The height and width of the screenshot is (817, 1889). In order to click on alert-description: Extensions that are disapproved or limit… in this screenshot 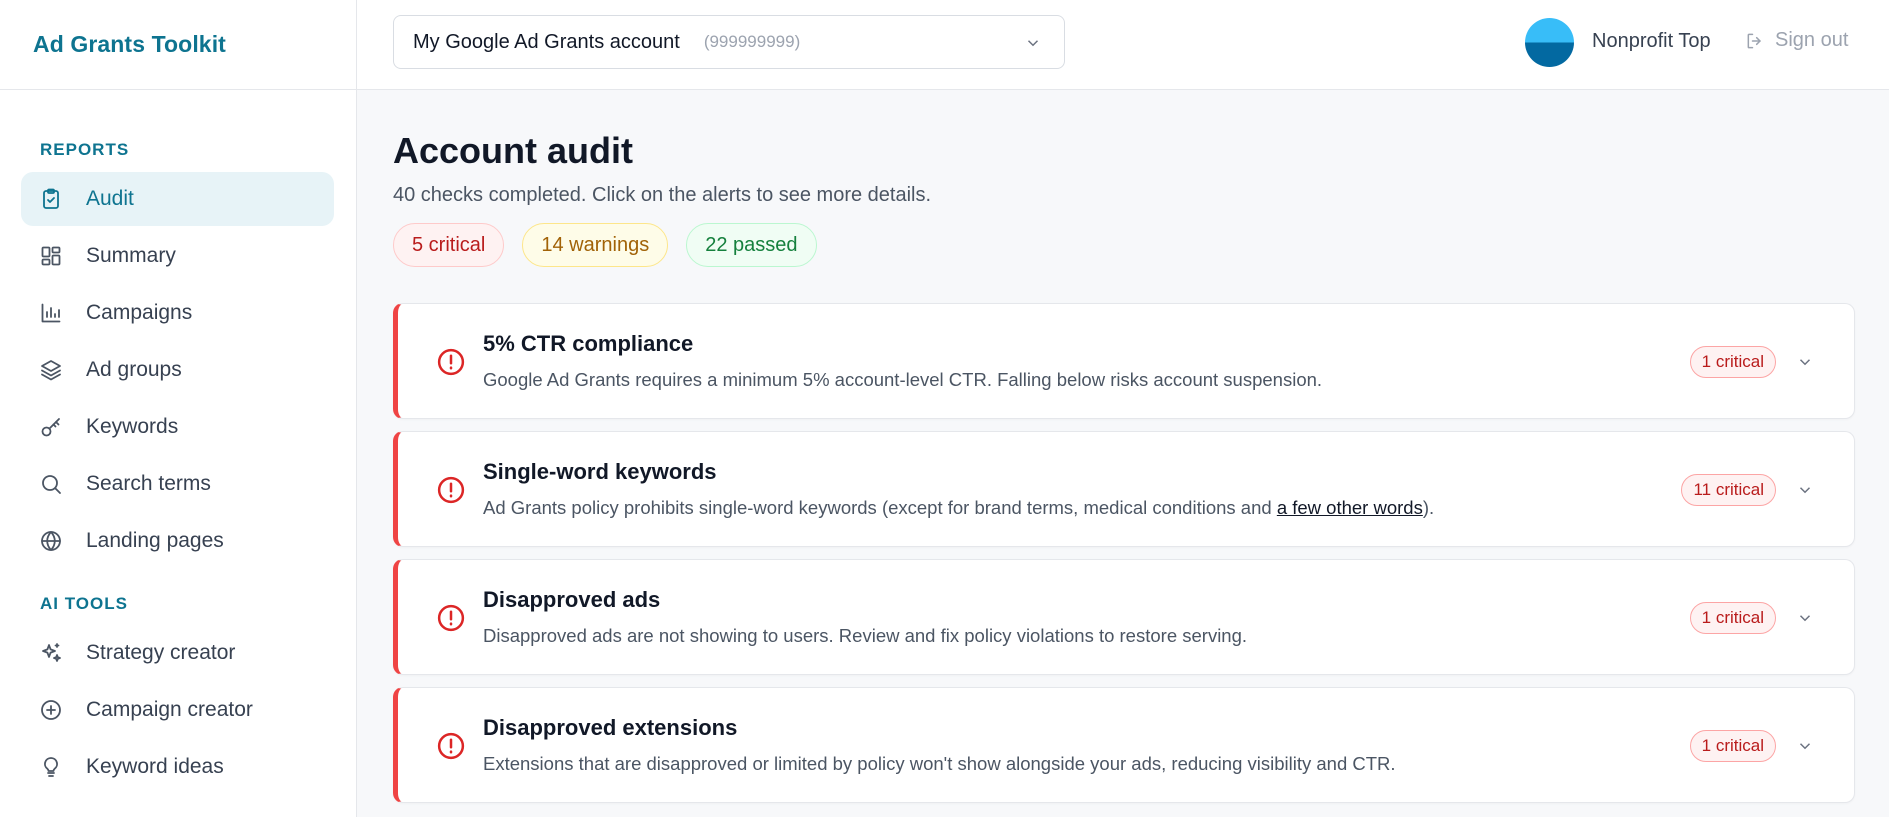, I will do `click(939, 763)`.